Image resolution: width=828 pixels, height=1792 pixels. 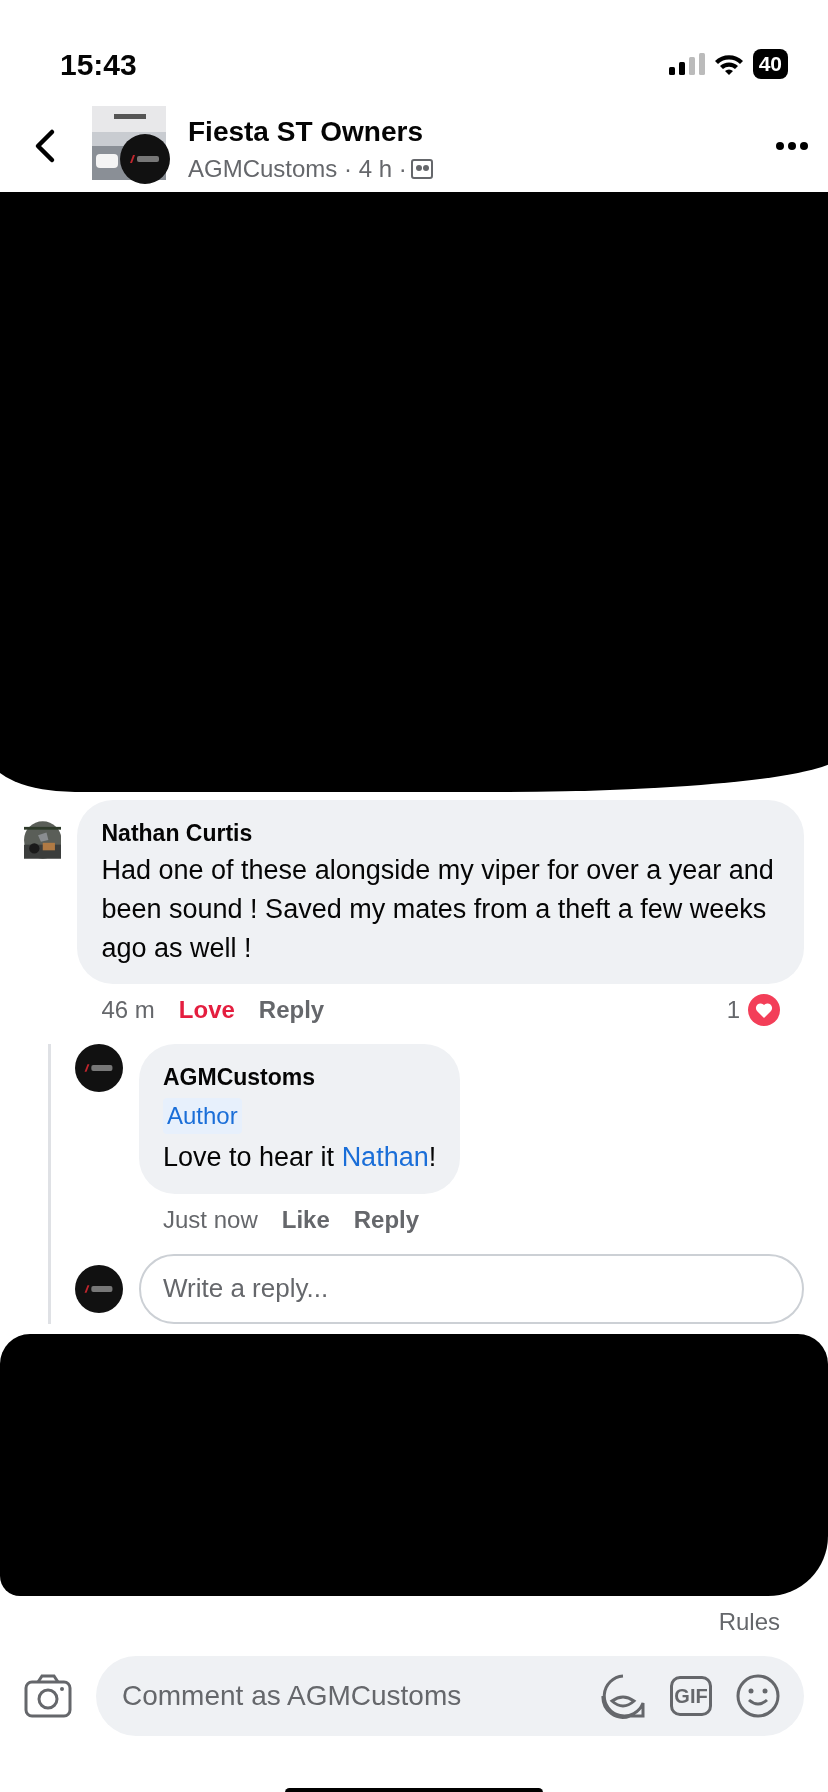 What do you see at coordinates (206, 1009) in the screenshot?
I see `reaction-button: Love` at bounding box center [206, 1009].